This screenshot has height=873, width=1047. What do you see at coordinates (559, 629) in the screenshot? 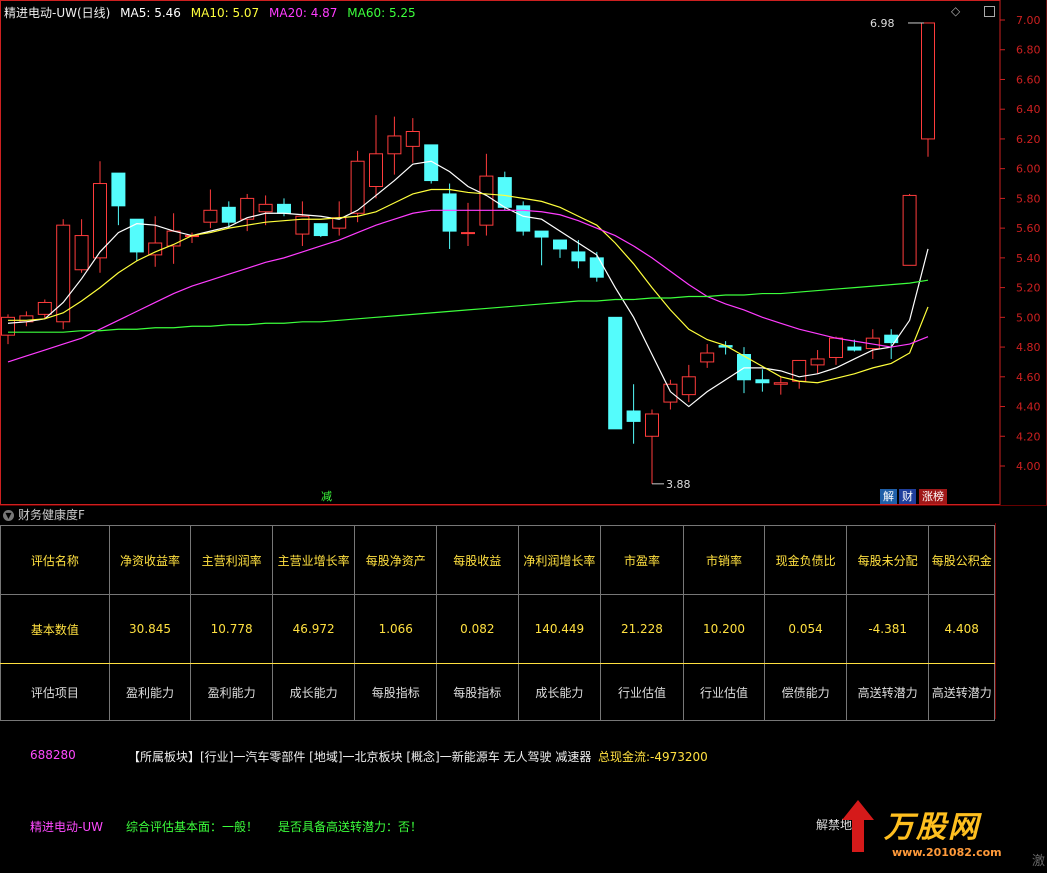
I see `value-cell-6: 140.449` at bounding box center [559, 629].